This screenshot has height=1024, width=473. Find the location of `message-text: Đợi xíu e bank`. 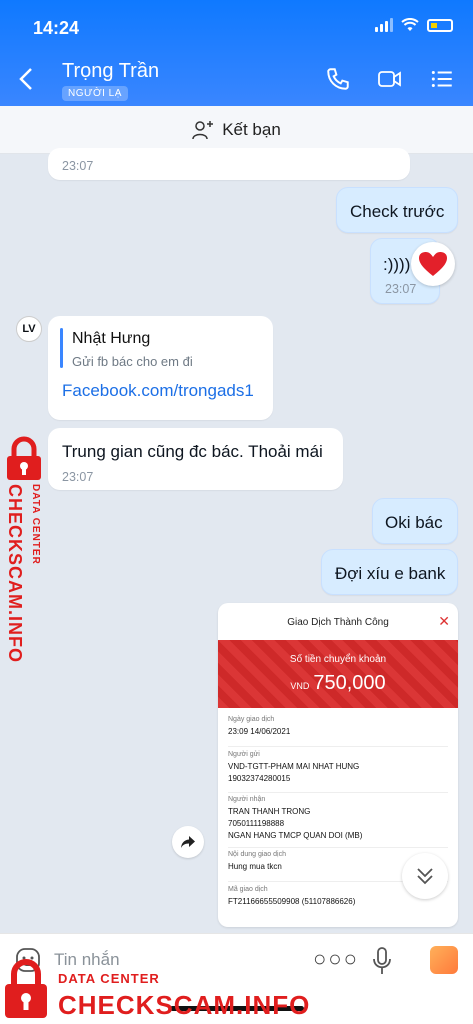

message-text: Đợi xíu e bank is located at coordinates (390, 573).